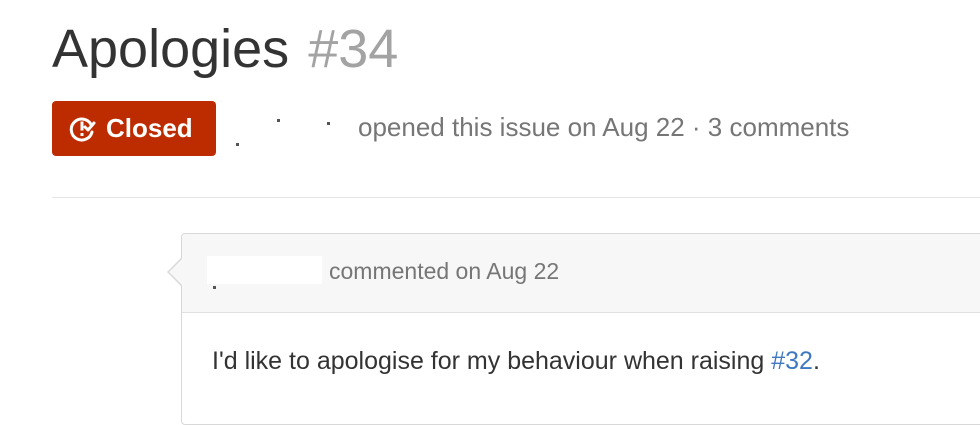 Image resolution: width=980 pixels, height=425 pixels. I want to click on issue-state-badge: Closed, so click(134, 128).